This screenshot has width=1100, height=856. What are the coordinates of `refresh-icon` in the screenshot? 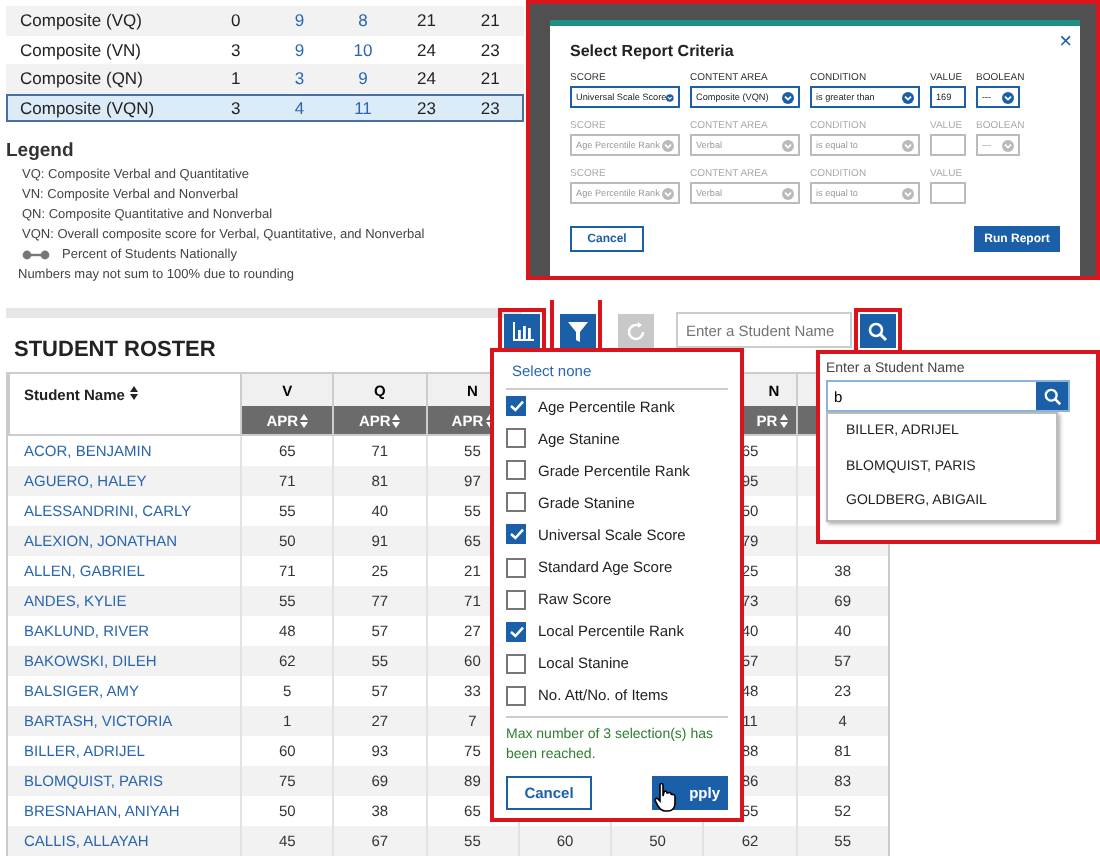 It's located at (636, 331).